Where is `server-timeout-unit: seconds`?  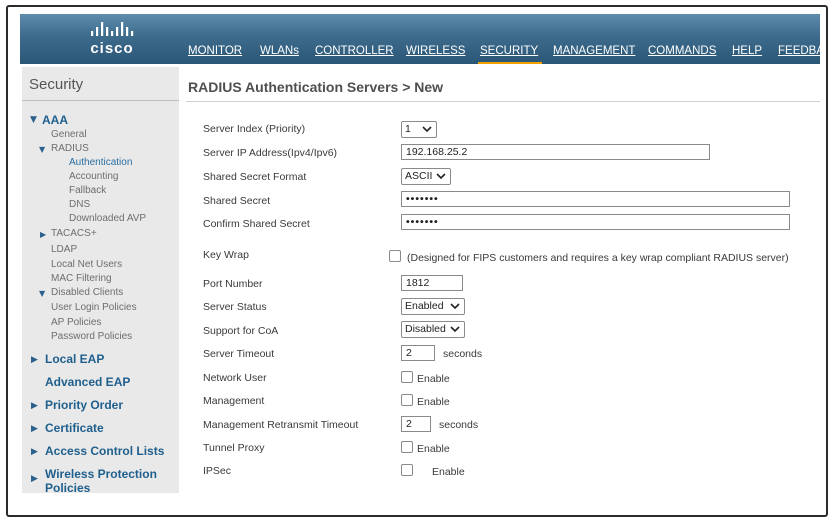
server-timeout-unit: seconds is located at coordinates (463, 354).